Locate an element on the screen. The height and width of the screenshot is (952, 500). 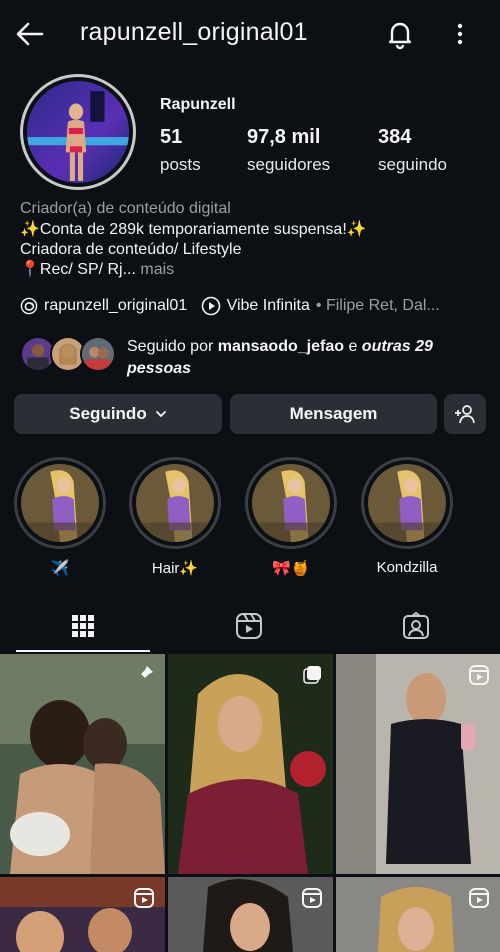
profile-username: rapunzell_original01 is located at coordinates (194, 32).